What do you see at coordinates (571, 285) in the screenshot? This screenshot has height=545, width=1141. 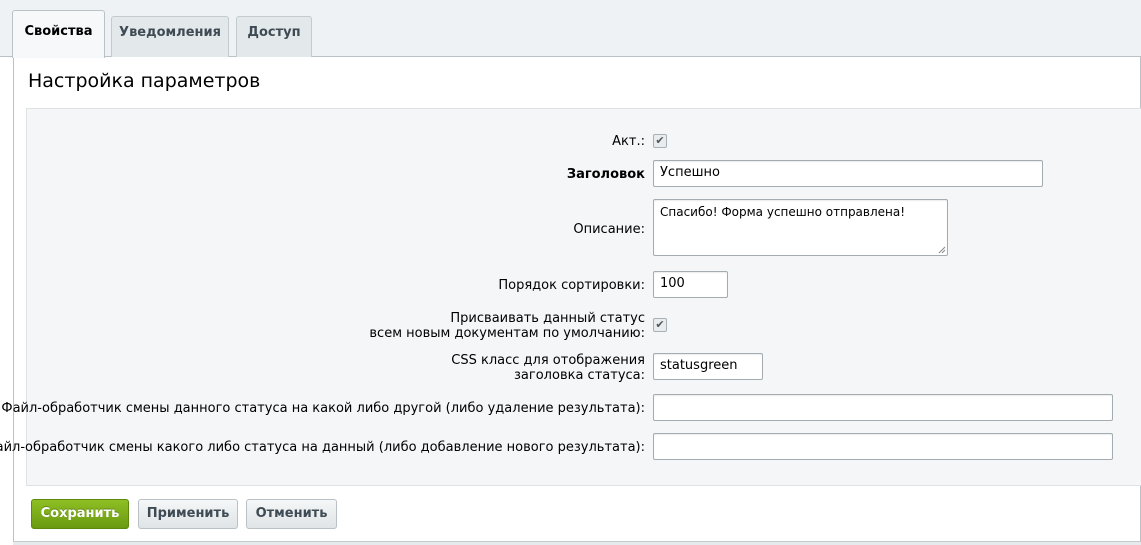 I see `sort-label: Порядок сортировки:` at bounding box center [571, 285].